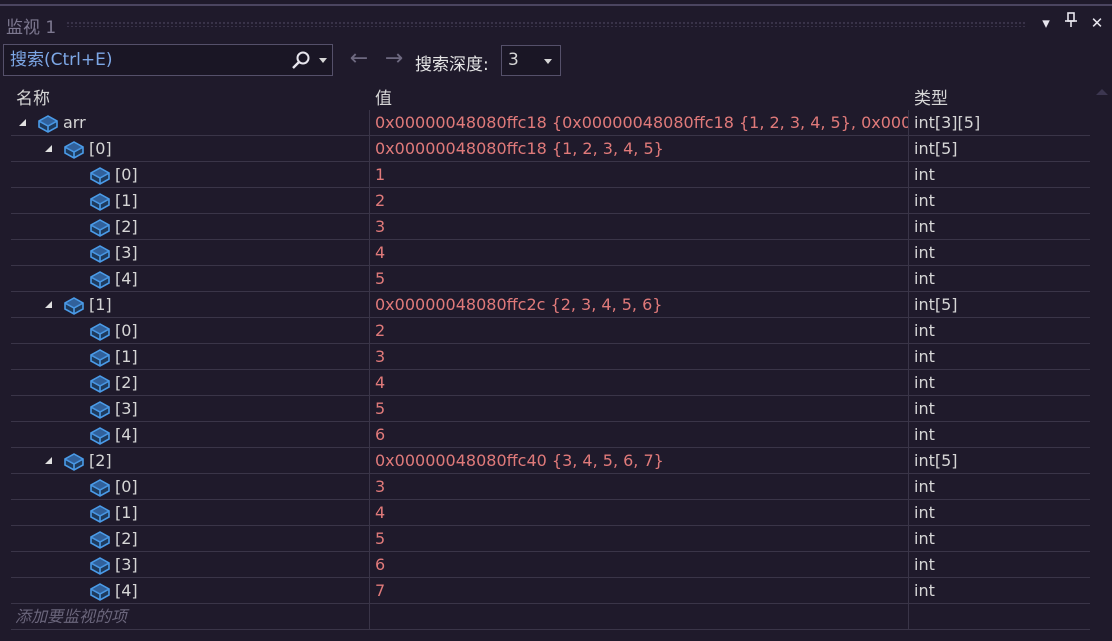  I want to click on watch-row: [3] 6 int, so click(550, 565).